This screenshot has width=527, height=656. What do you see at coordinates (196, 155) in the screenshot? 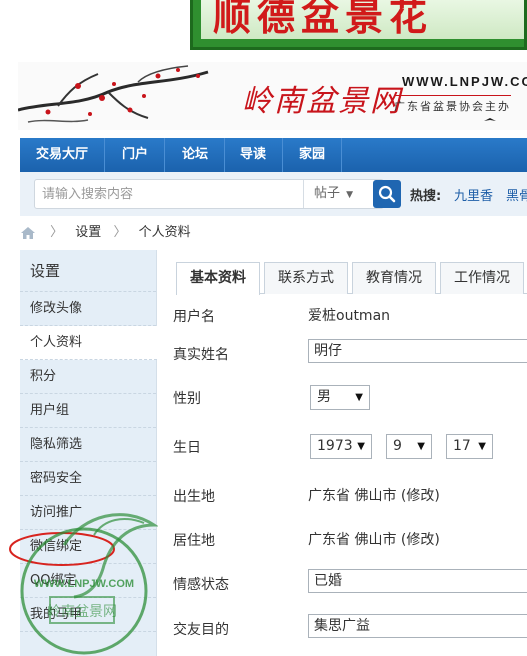
I see `nav-item-forum: 论坛` at bounding box center [196, 155].